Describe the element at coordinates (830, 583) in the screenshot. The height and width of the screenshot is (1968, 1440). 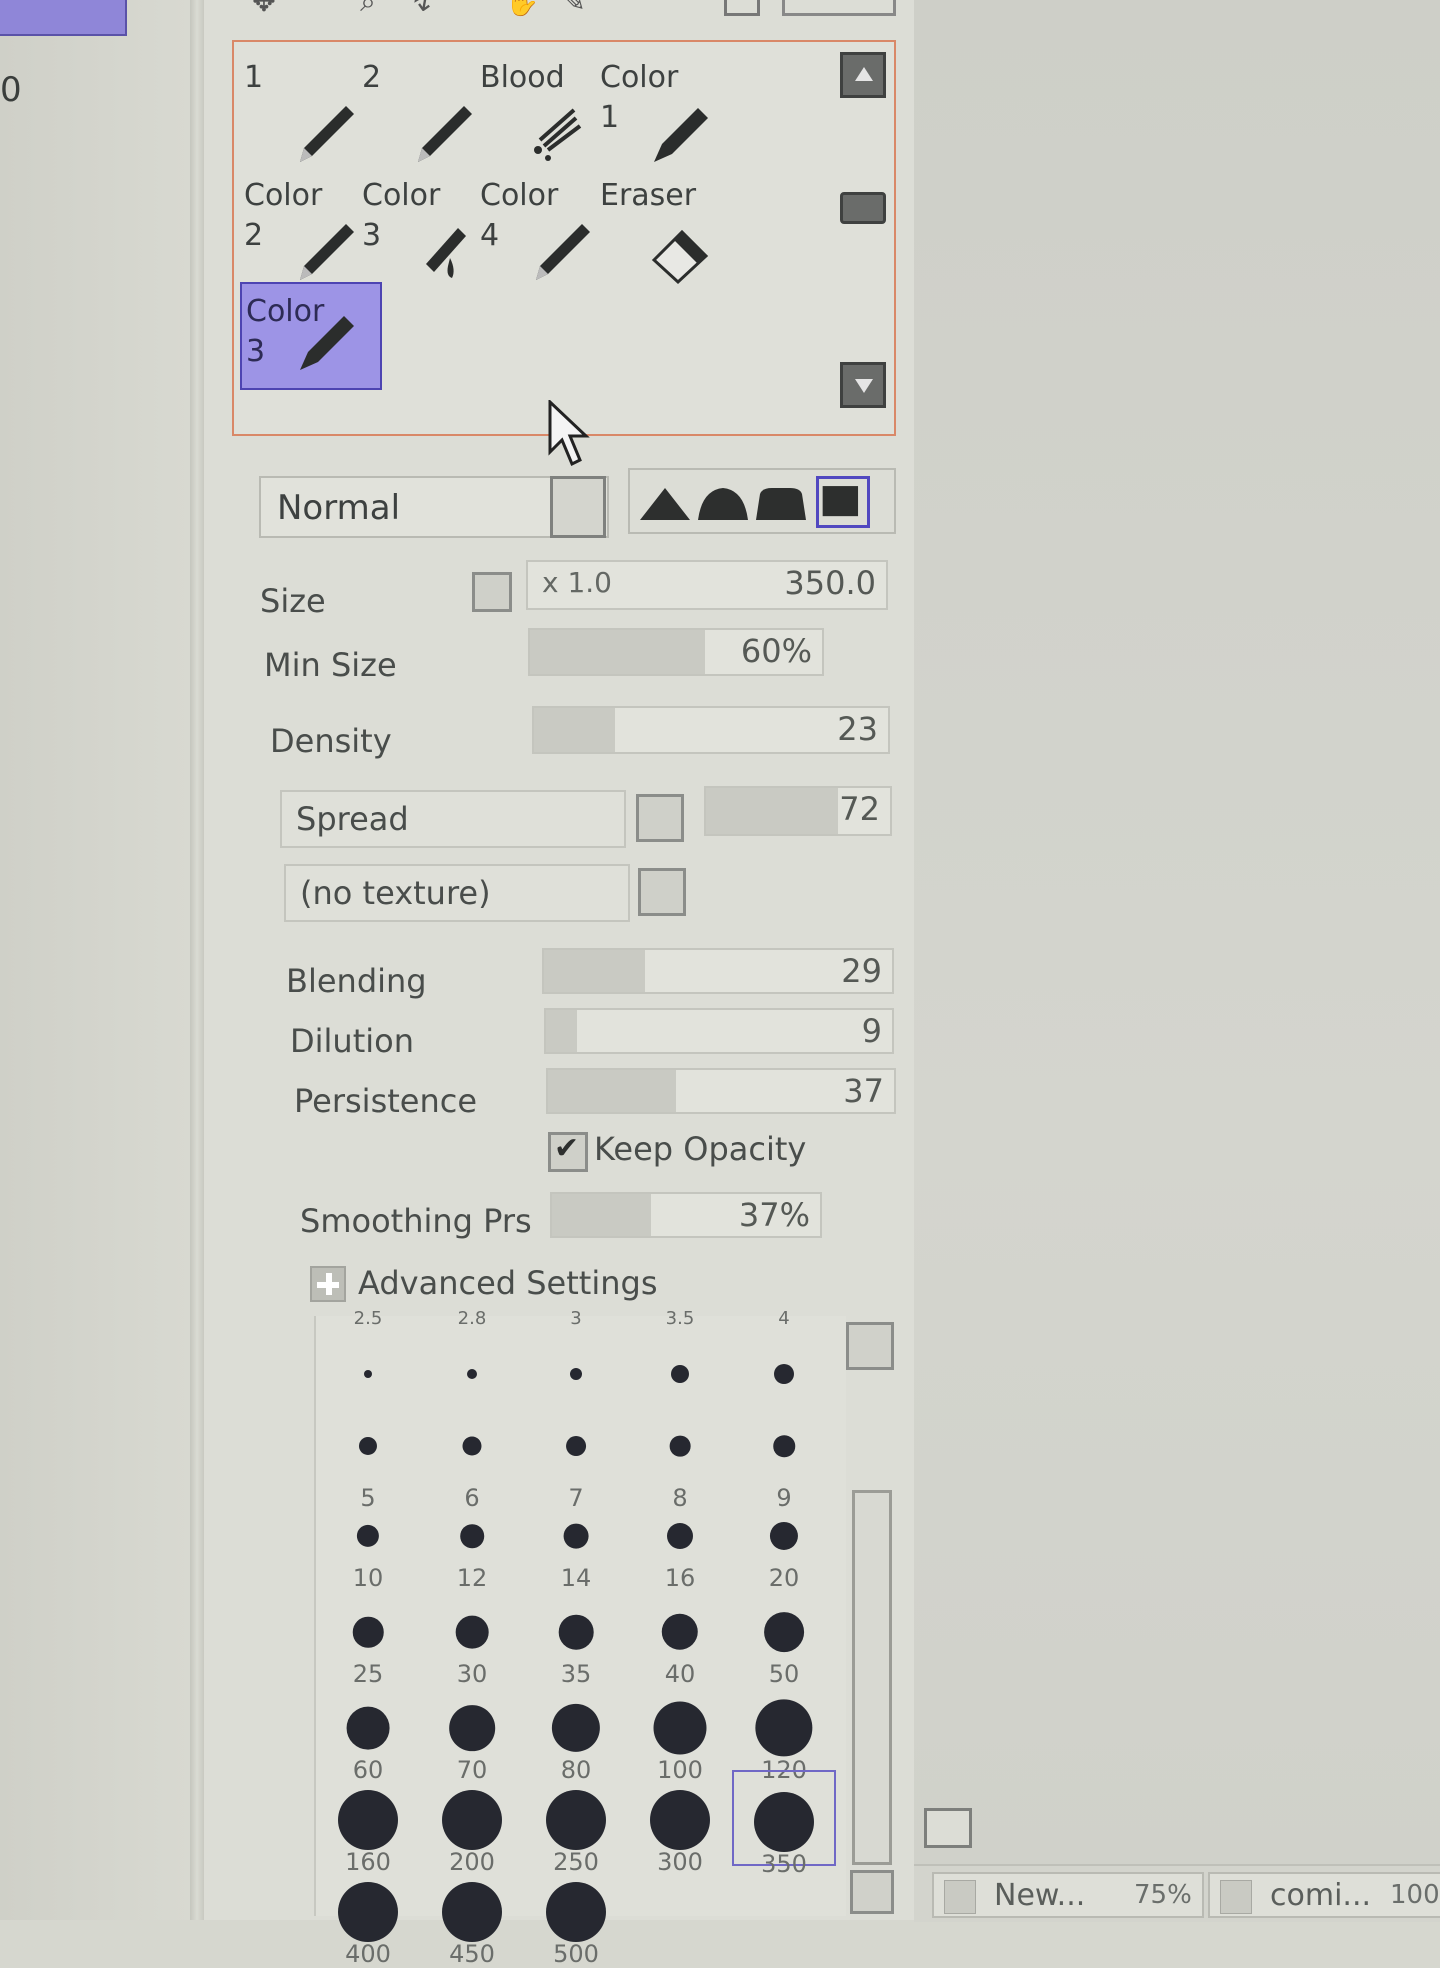
I see `size-value: 350.0` at that location.